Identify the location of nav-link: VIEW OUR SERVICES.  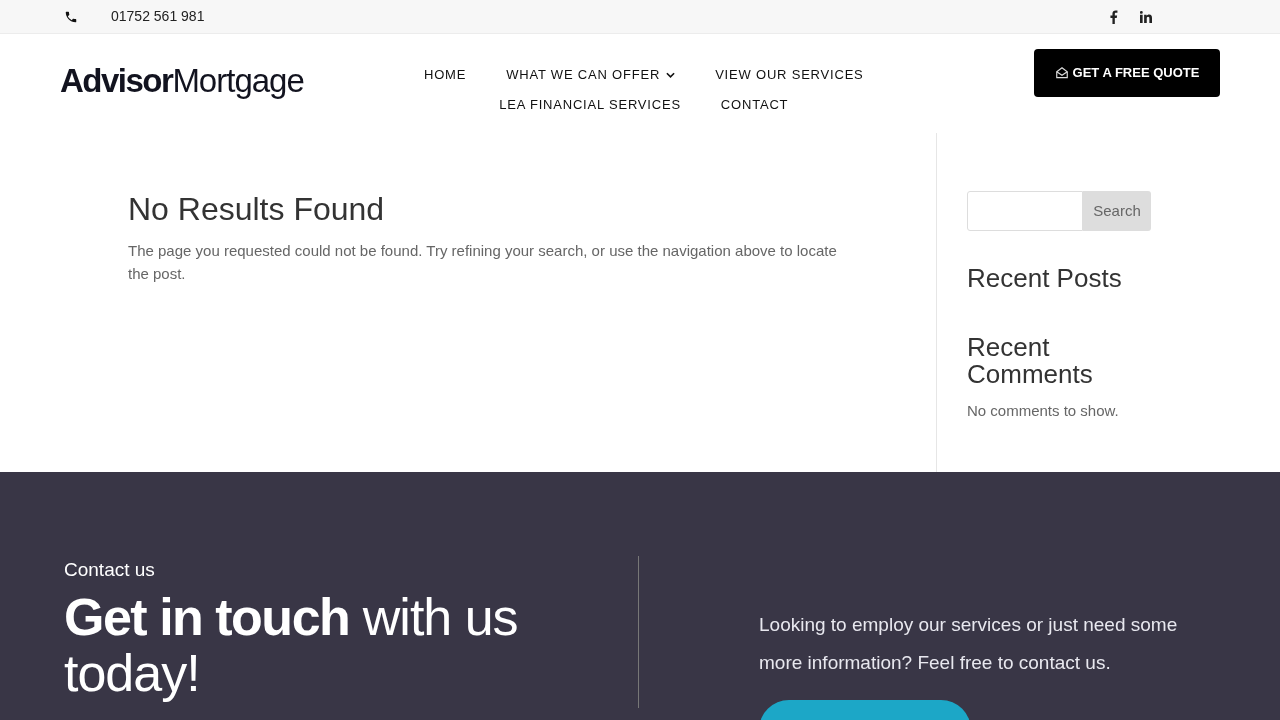
(789, 75).